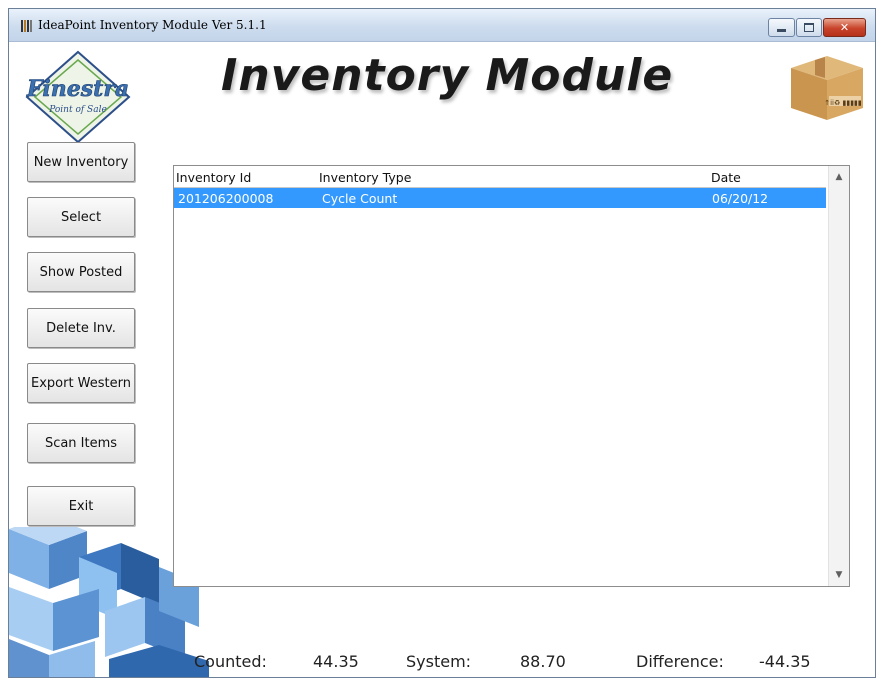 The image size is (881, 681). Describe the element at coordinates (543, 661) in the screenshot. I see `system-value: 88.70` at that location.